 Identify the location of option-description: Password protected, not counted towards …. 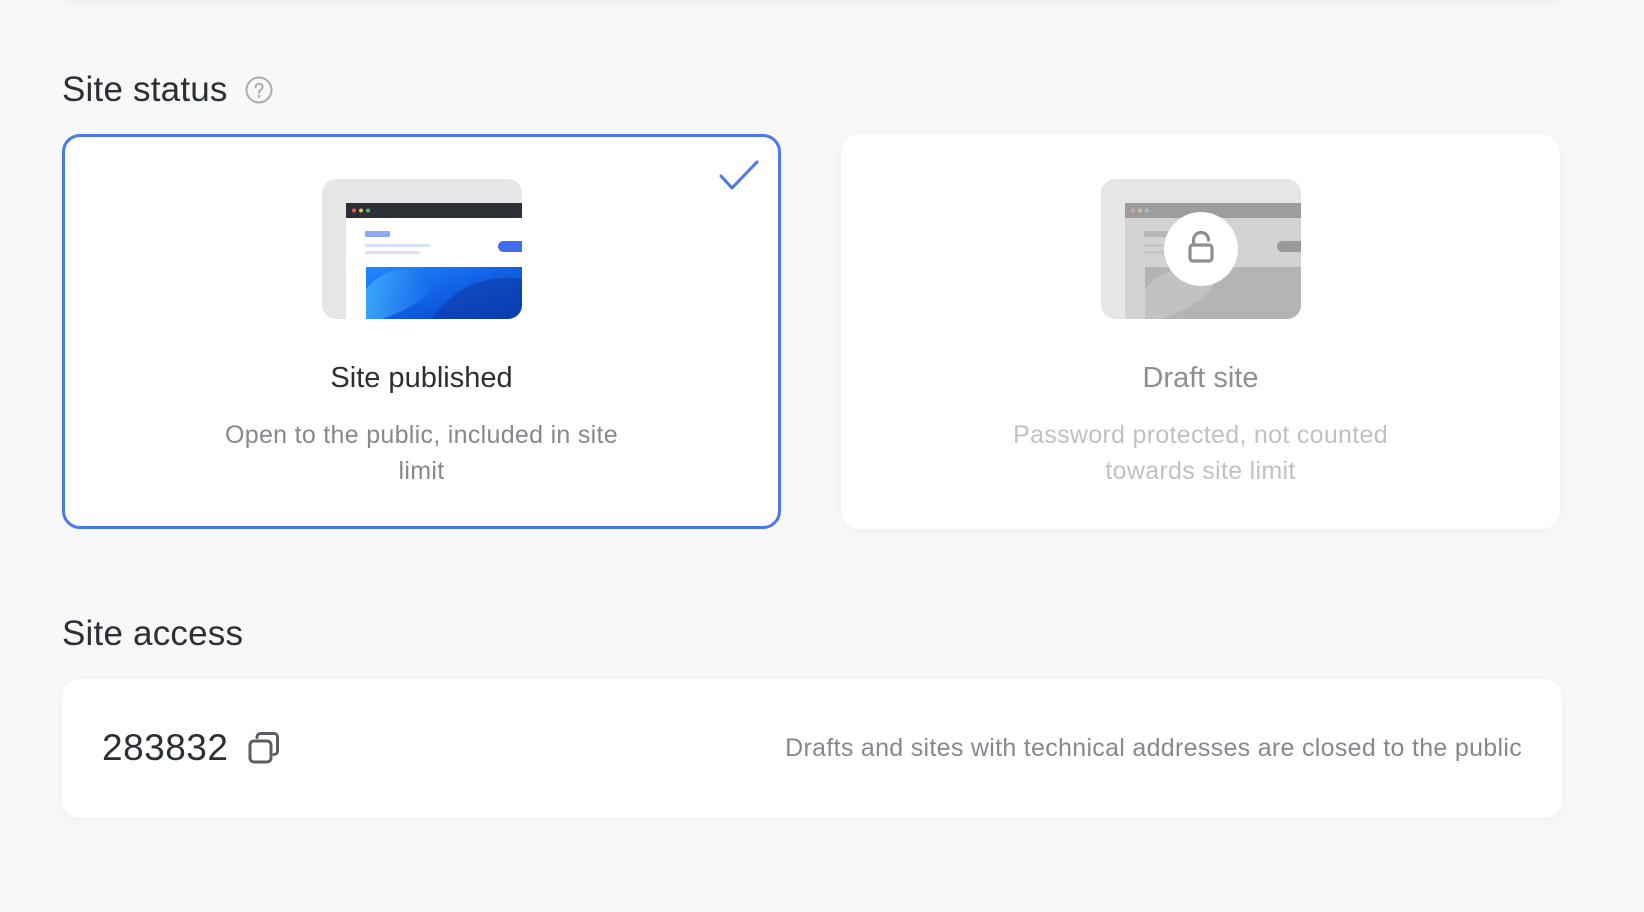
(1200, 453).